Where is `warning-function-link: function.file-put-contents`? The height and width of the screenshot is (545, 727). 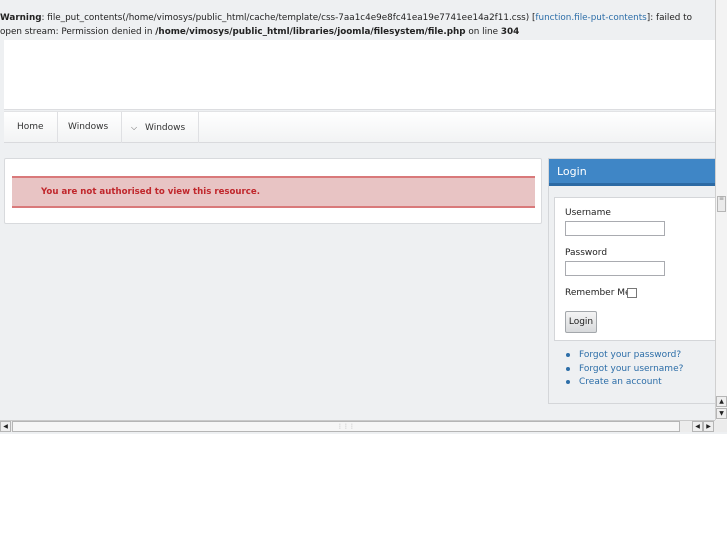 warning-function-link: function.file-put-contents is located at coordinates (590, 18).